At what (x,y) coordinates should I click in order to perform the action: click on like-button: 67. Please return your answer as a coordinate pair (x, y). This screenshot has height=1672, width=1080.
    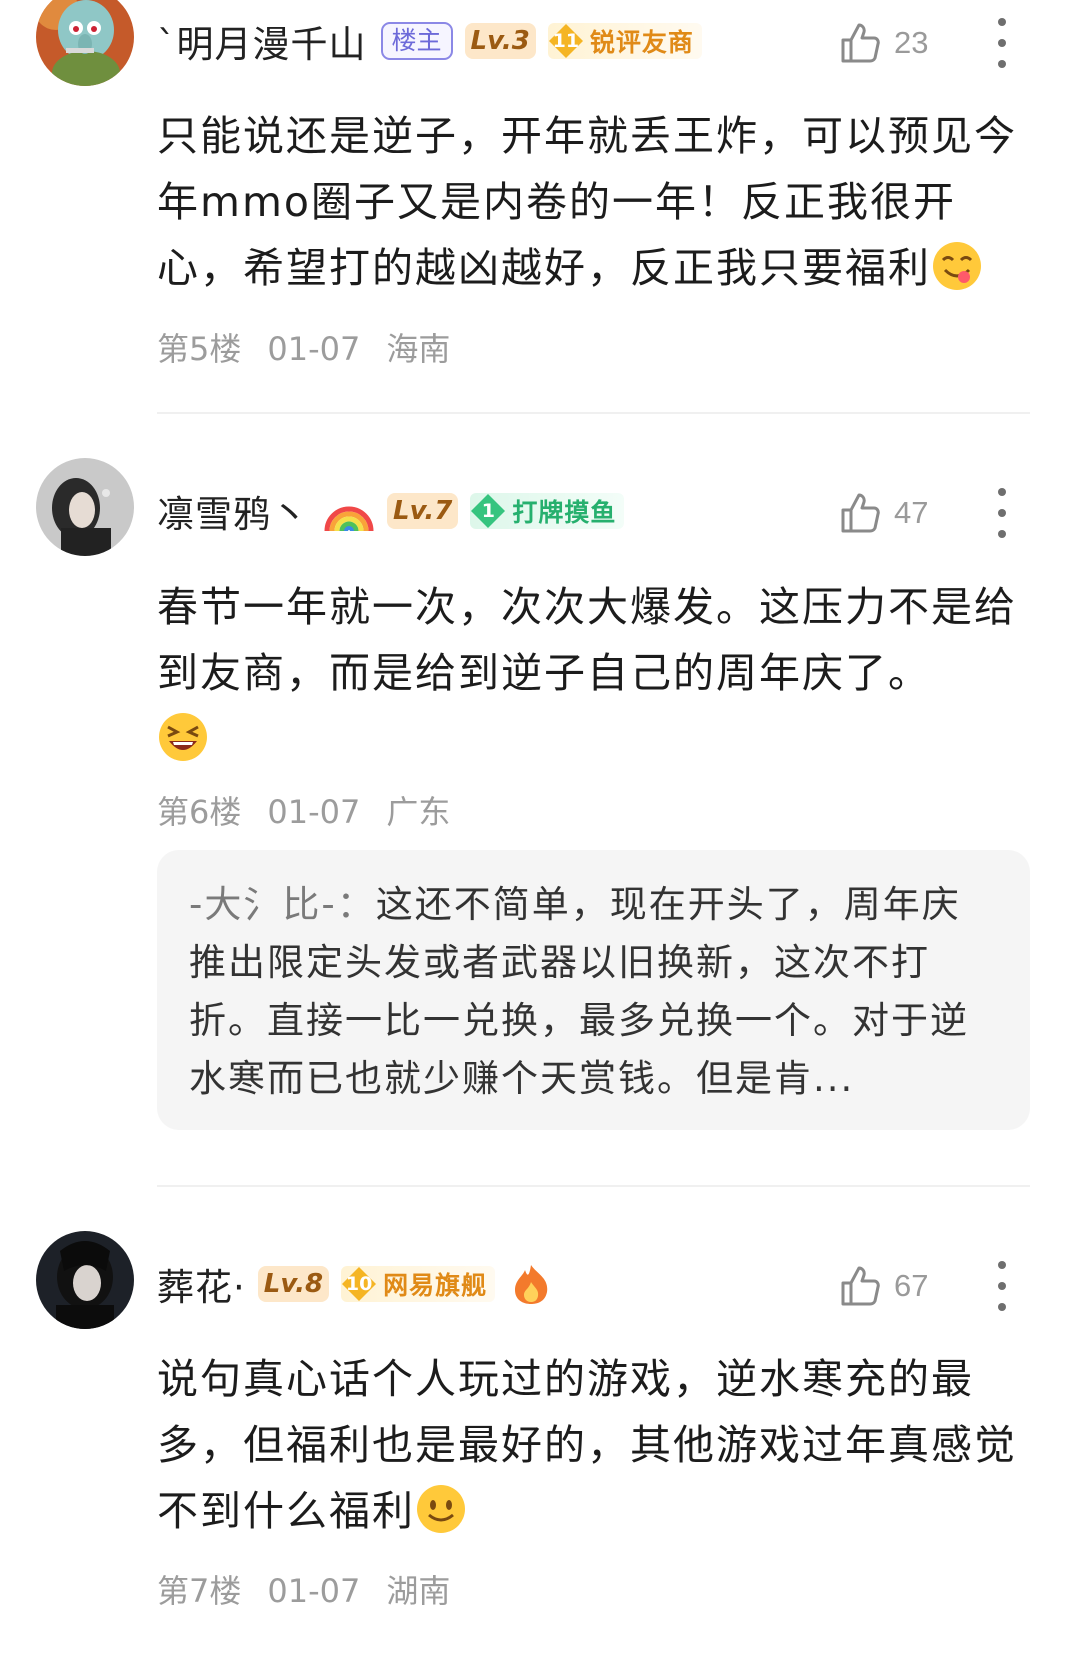
    Looking at the image, I should click on (884, 1286).